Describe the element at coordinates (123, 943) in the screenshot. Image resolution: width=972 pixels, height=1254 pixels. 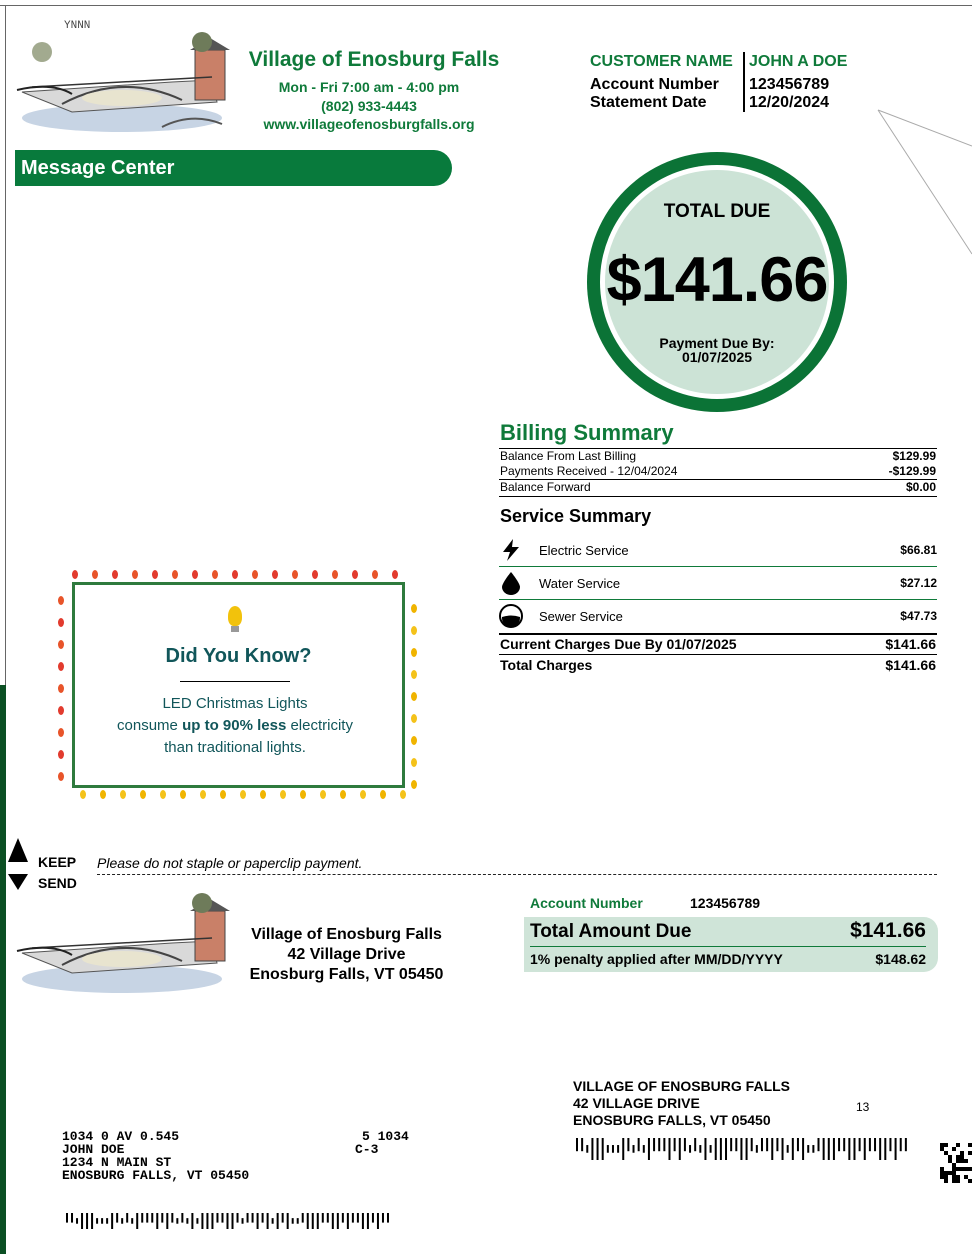
I see `bridge-logo-remit` at that location.